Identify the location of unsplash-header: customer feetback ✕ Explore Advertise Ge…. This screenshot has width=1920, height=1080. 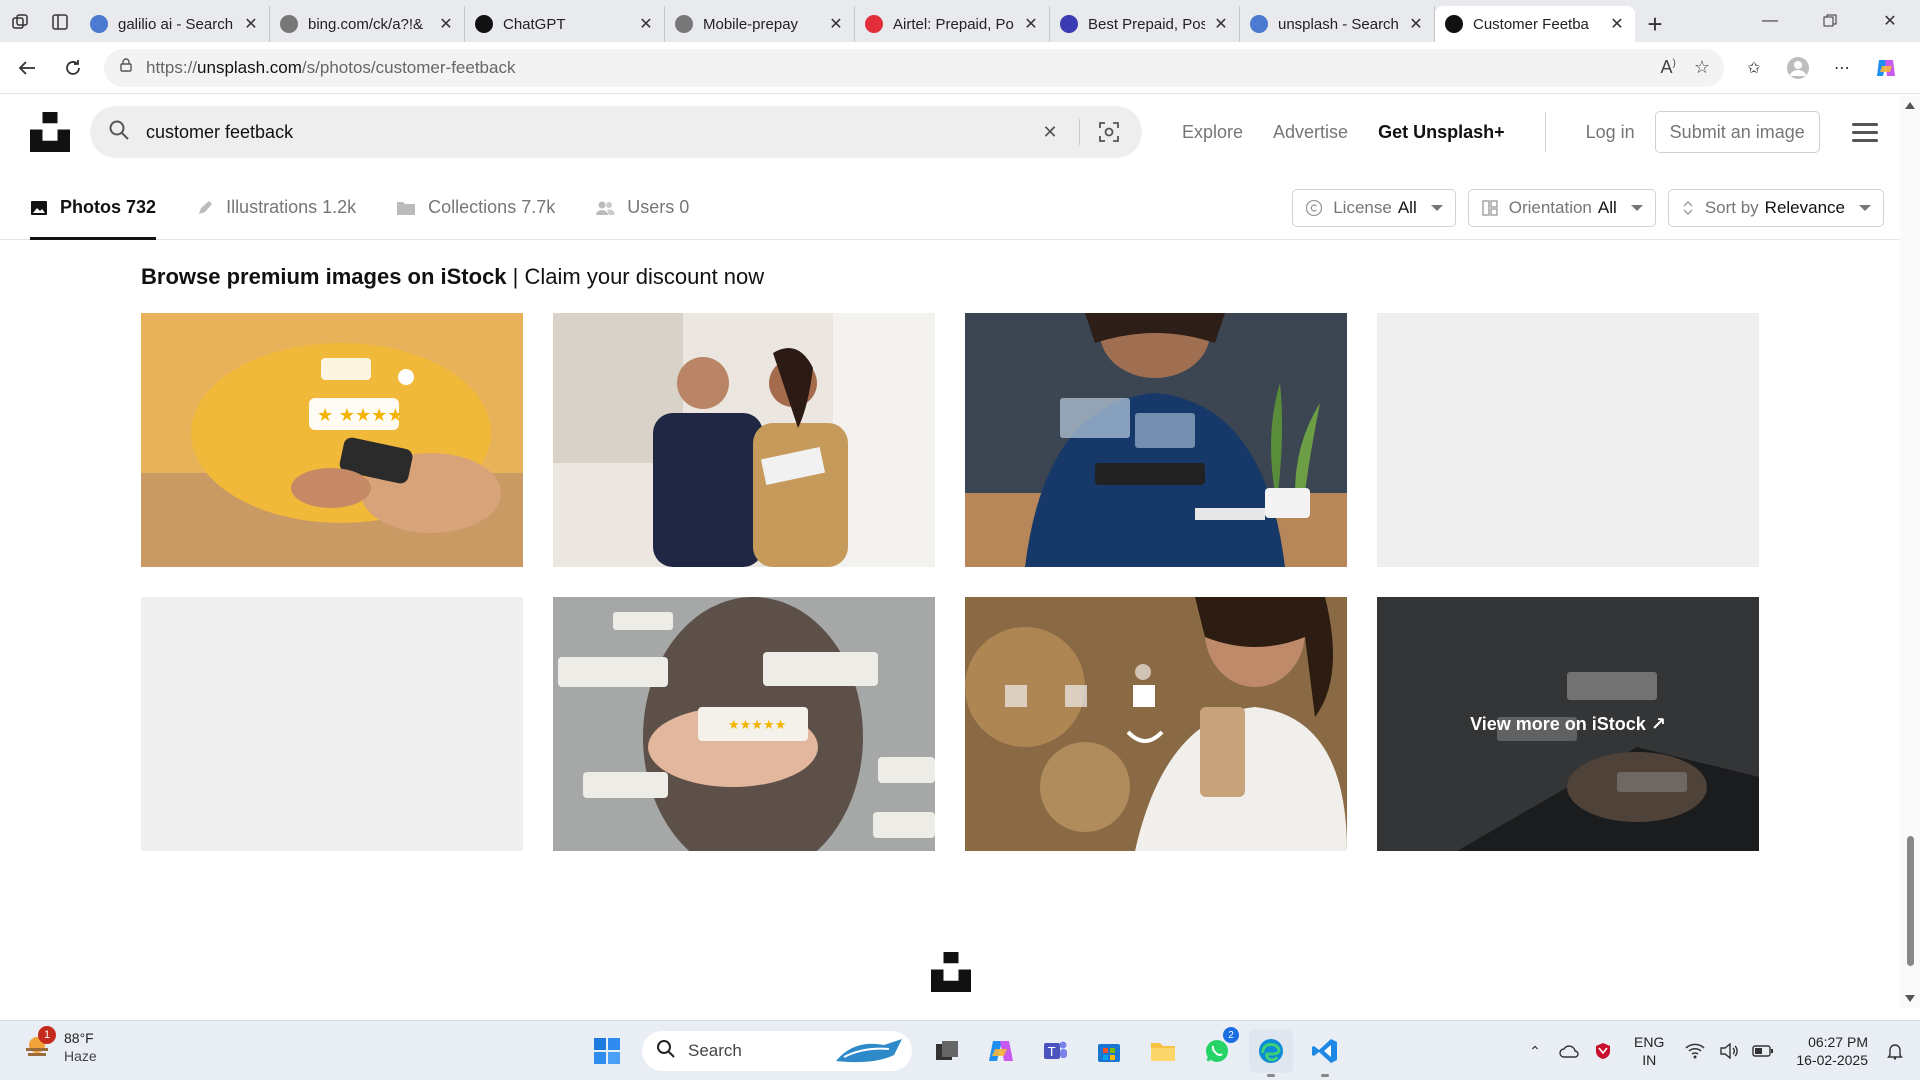
(950, 132).